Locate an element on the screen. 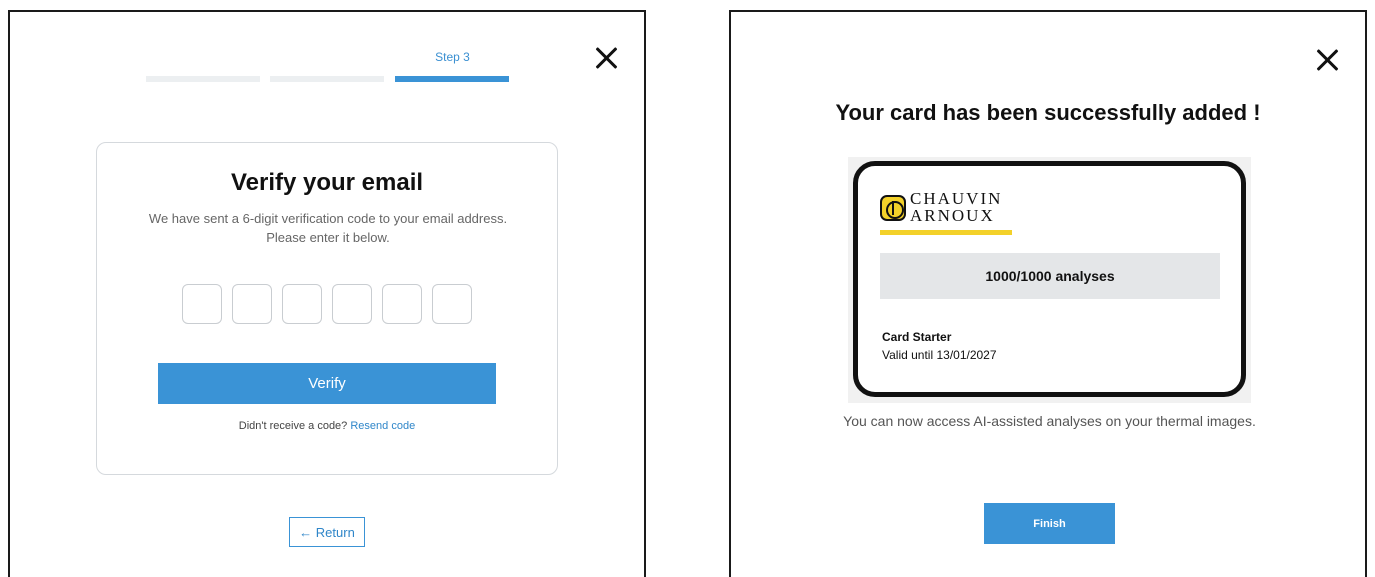 The width and height of the screenshot is (1375, 577). step-1-bar is located at coordinates (203, 79).